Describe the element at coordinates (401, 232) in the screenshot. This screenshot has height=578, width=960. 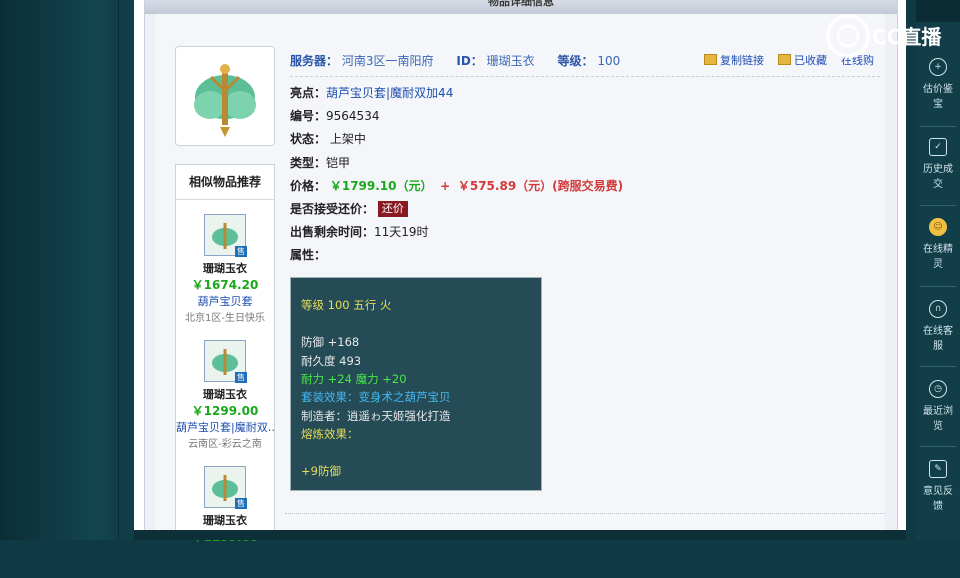
I see `remaining-value: 11天19时` at that location.